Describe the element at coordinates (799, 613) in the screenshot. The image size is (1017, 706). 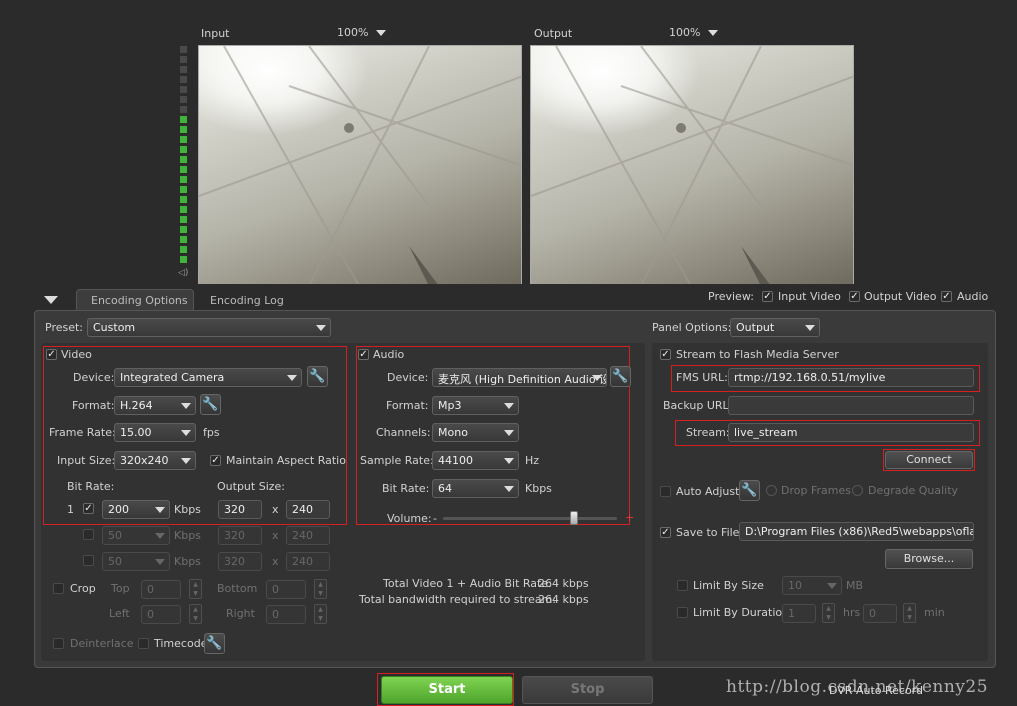
I see `duration-hours-input: 1` at that location.